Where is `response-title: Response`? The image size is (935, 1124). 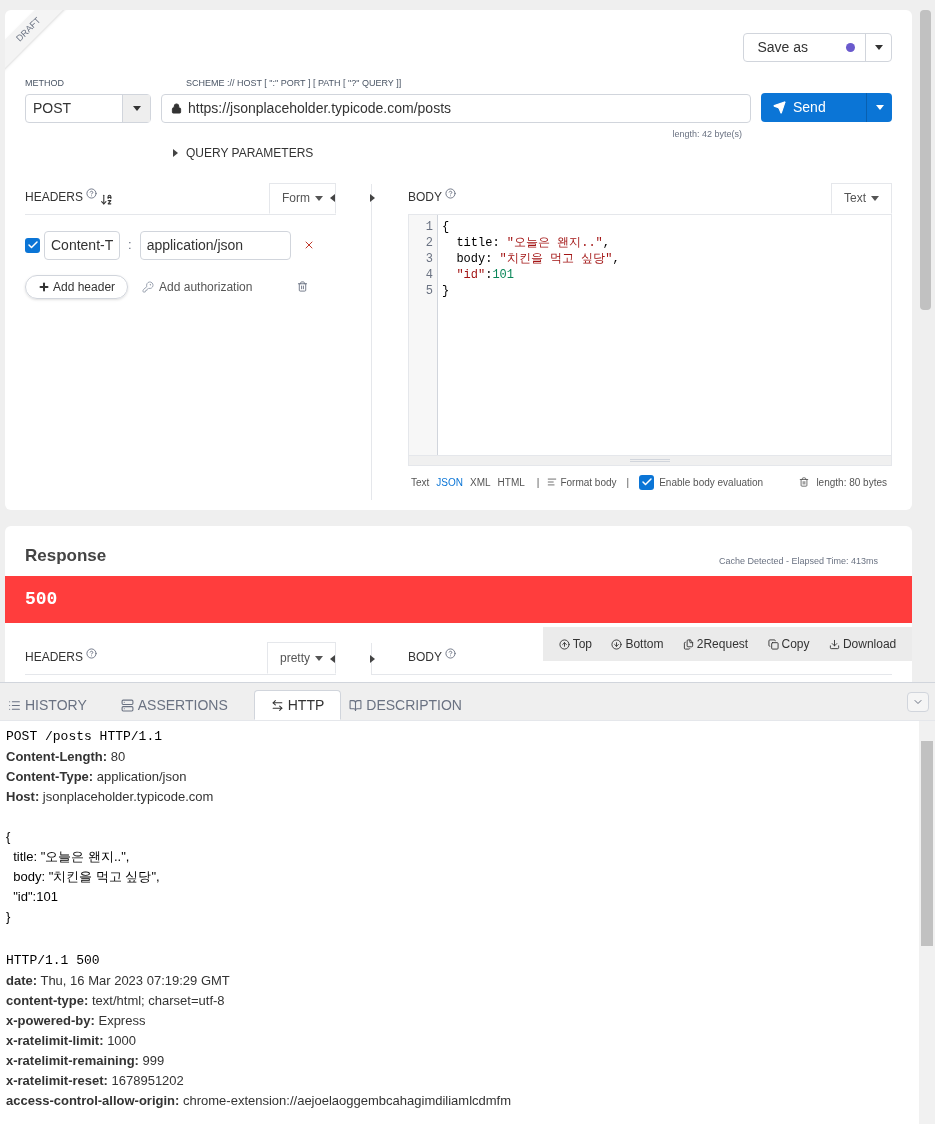 response-title: Response is located at coordinates (66, 555).